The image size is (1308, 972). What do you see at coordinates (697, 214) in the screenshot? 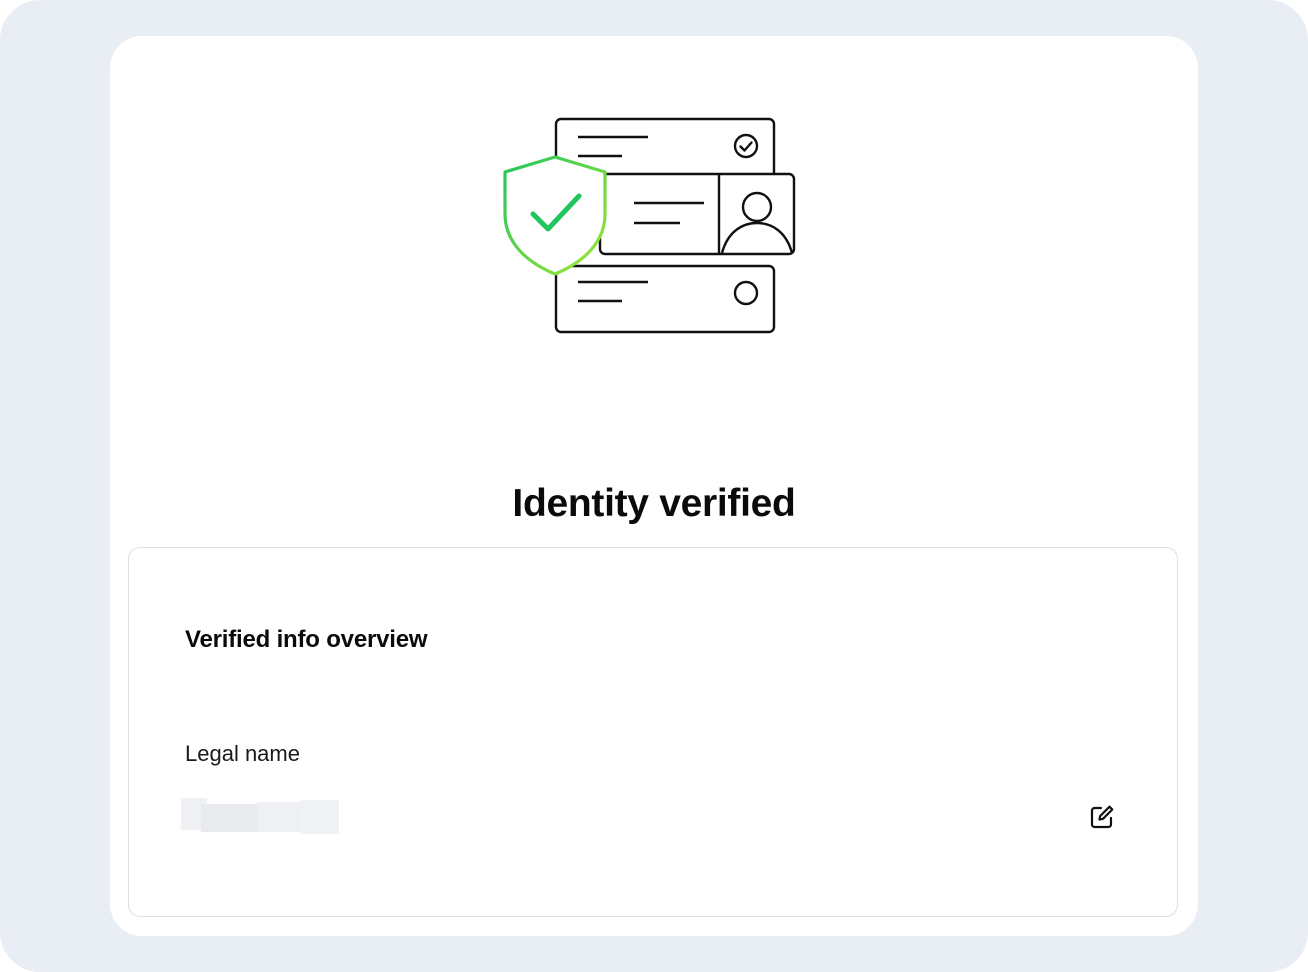
I see `id-card-middle` at bounding box center [697, 214].